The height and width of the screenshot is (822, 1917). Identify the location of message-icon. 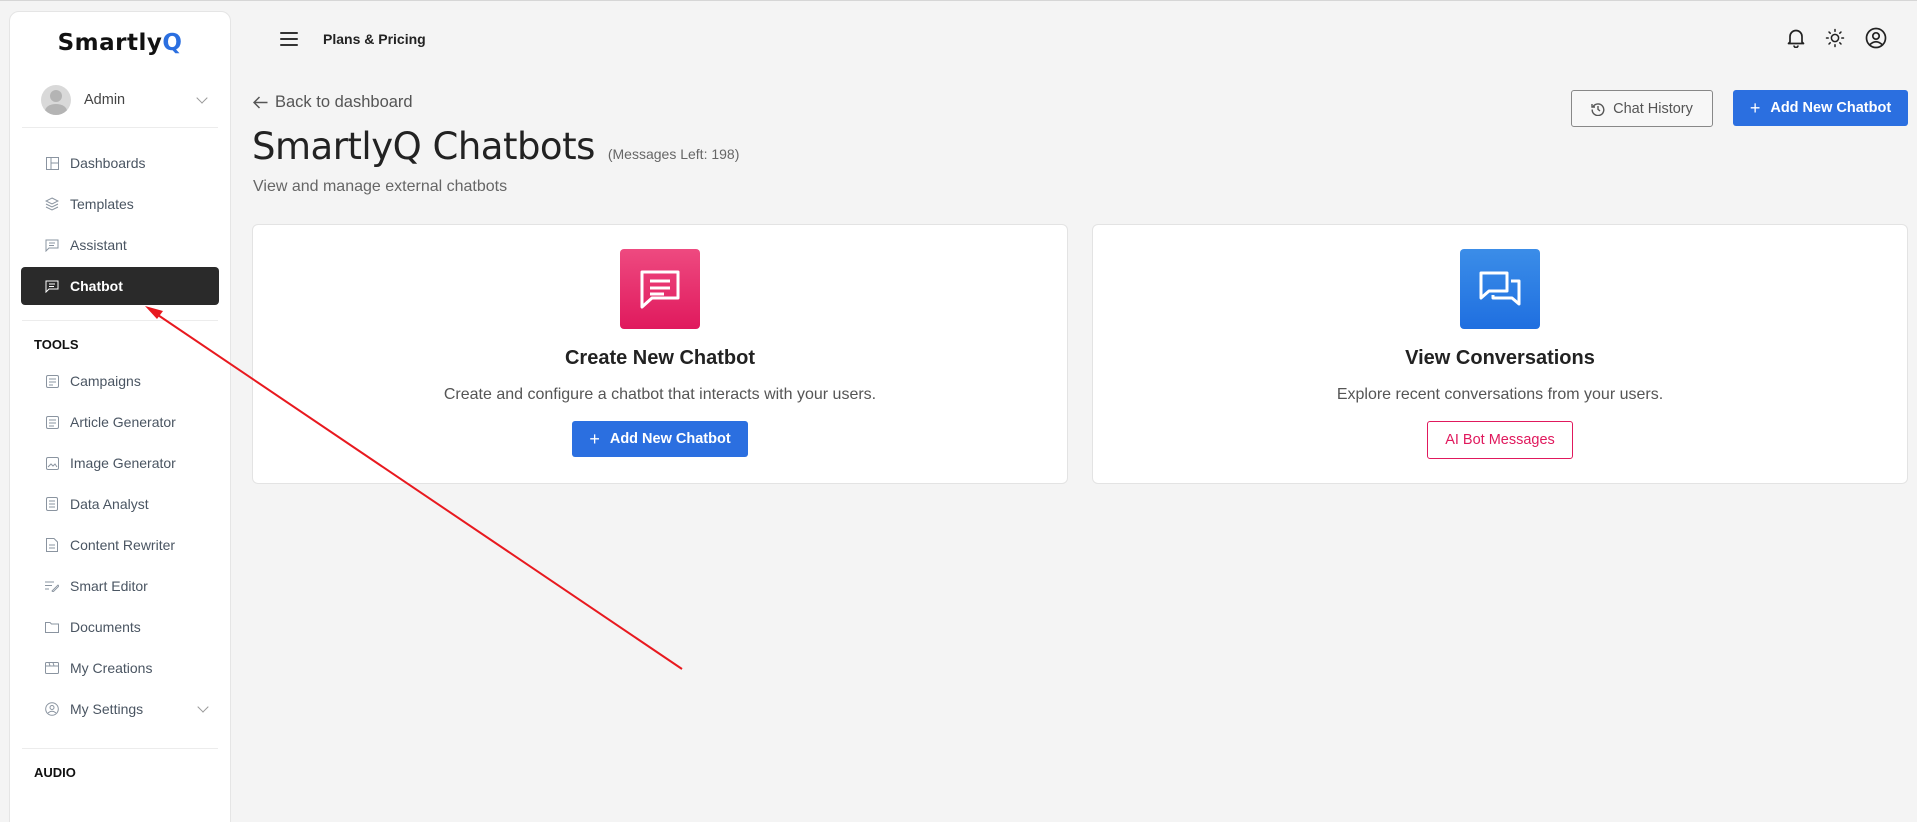
(52, 245).